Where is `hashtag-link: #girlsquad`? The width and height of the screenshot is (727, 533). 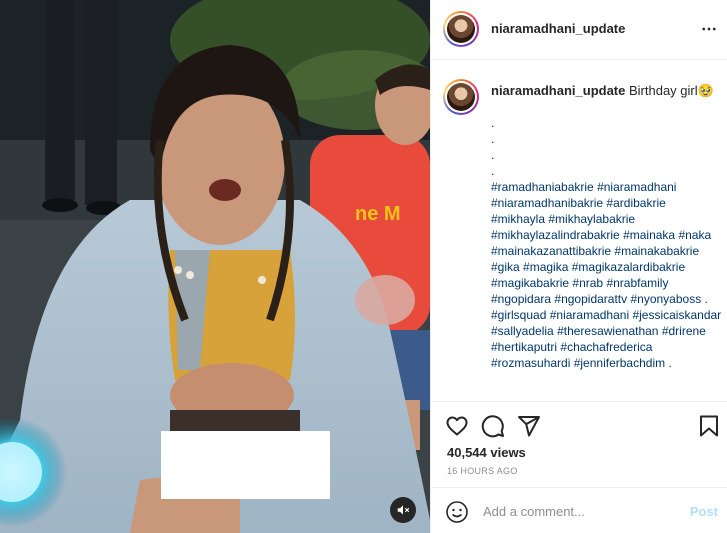
hashtag-link: #girlsquad is located at coordinates (518, 315).